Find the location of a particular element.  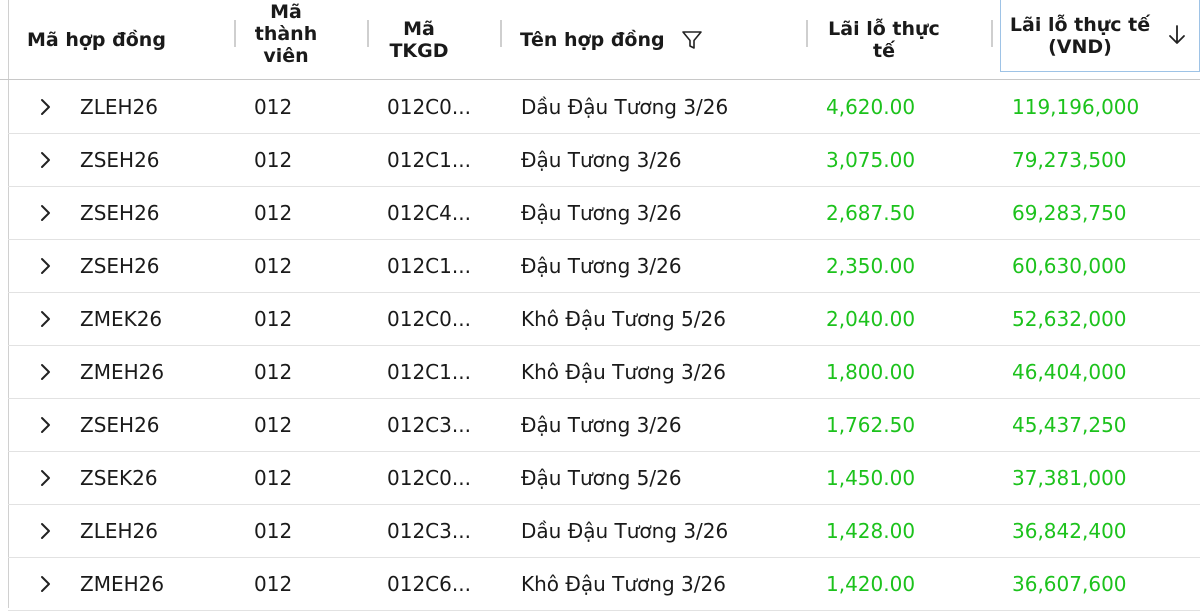

cell-pnl: 2,040.00 is located at coordinates (871, 319).